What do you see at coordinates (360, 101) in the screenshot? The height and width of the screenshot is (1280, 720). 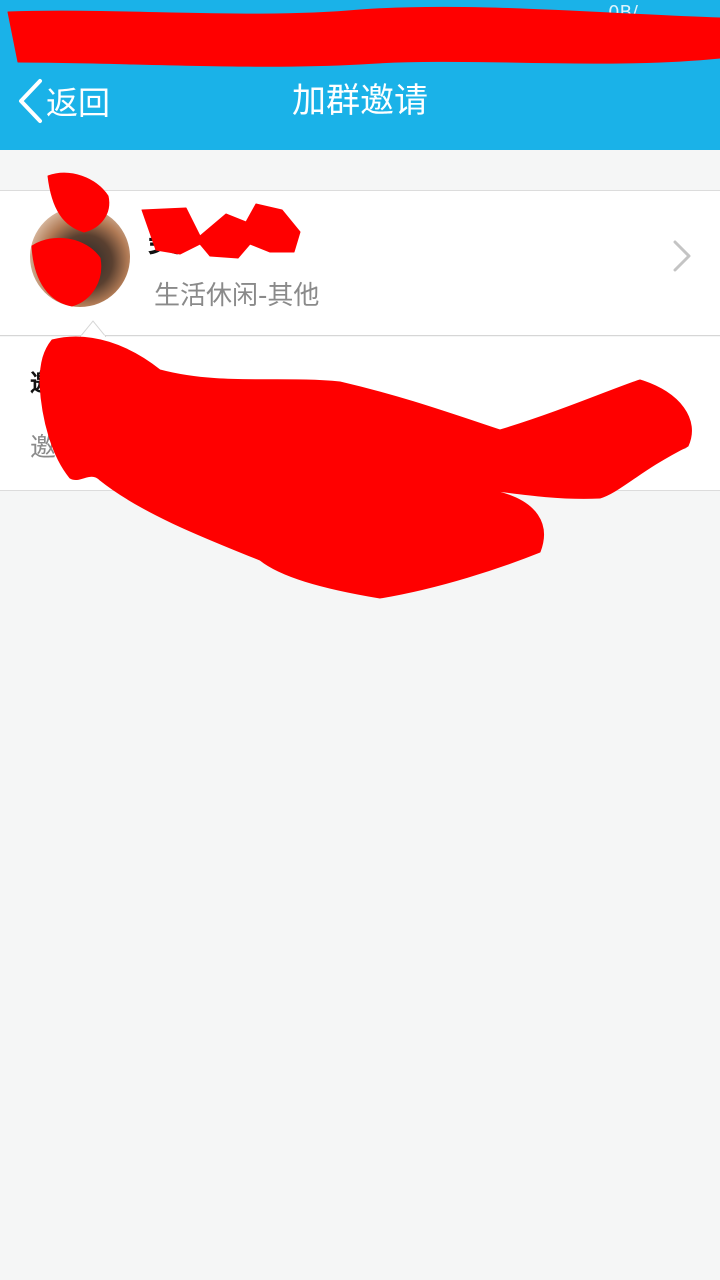 I see `page-title: 加群邀请` at bounding box center [360, 101].